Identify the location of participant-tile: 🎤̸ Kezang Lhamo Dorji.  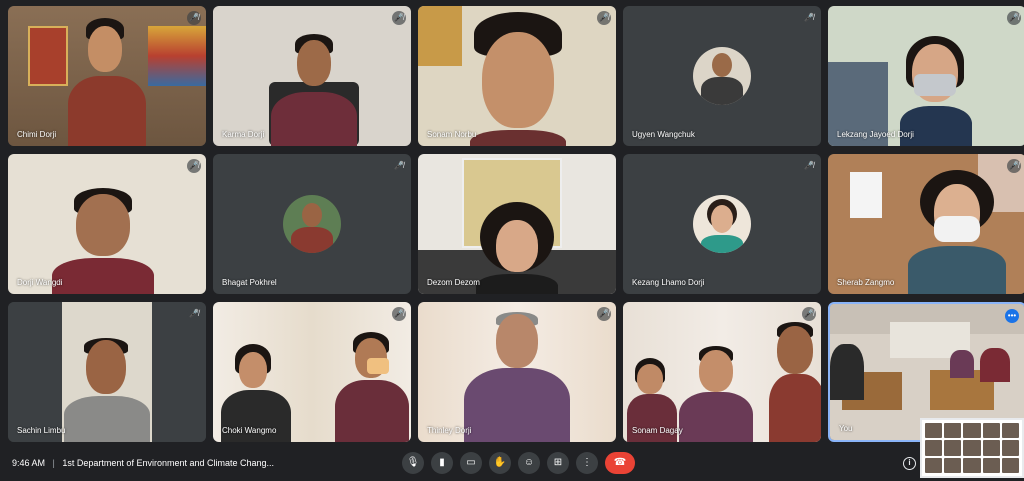
(722, 224).